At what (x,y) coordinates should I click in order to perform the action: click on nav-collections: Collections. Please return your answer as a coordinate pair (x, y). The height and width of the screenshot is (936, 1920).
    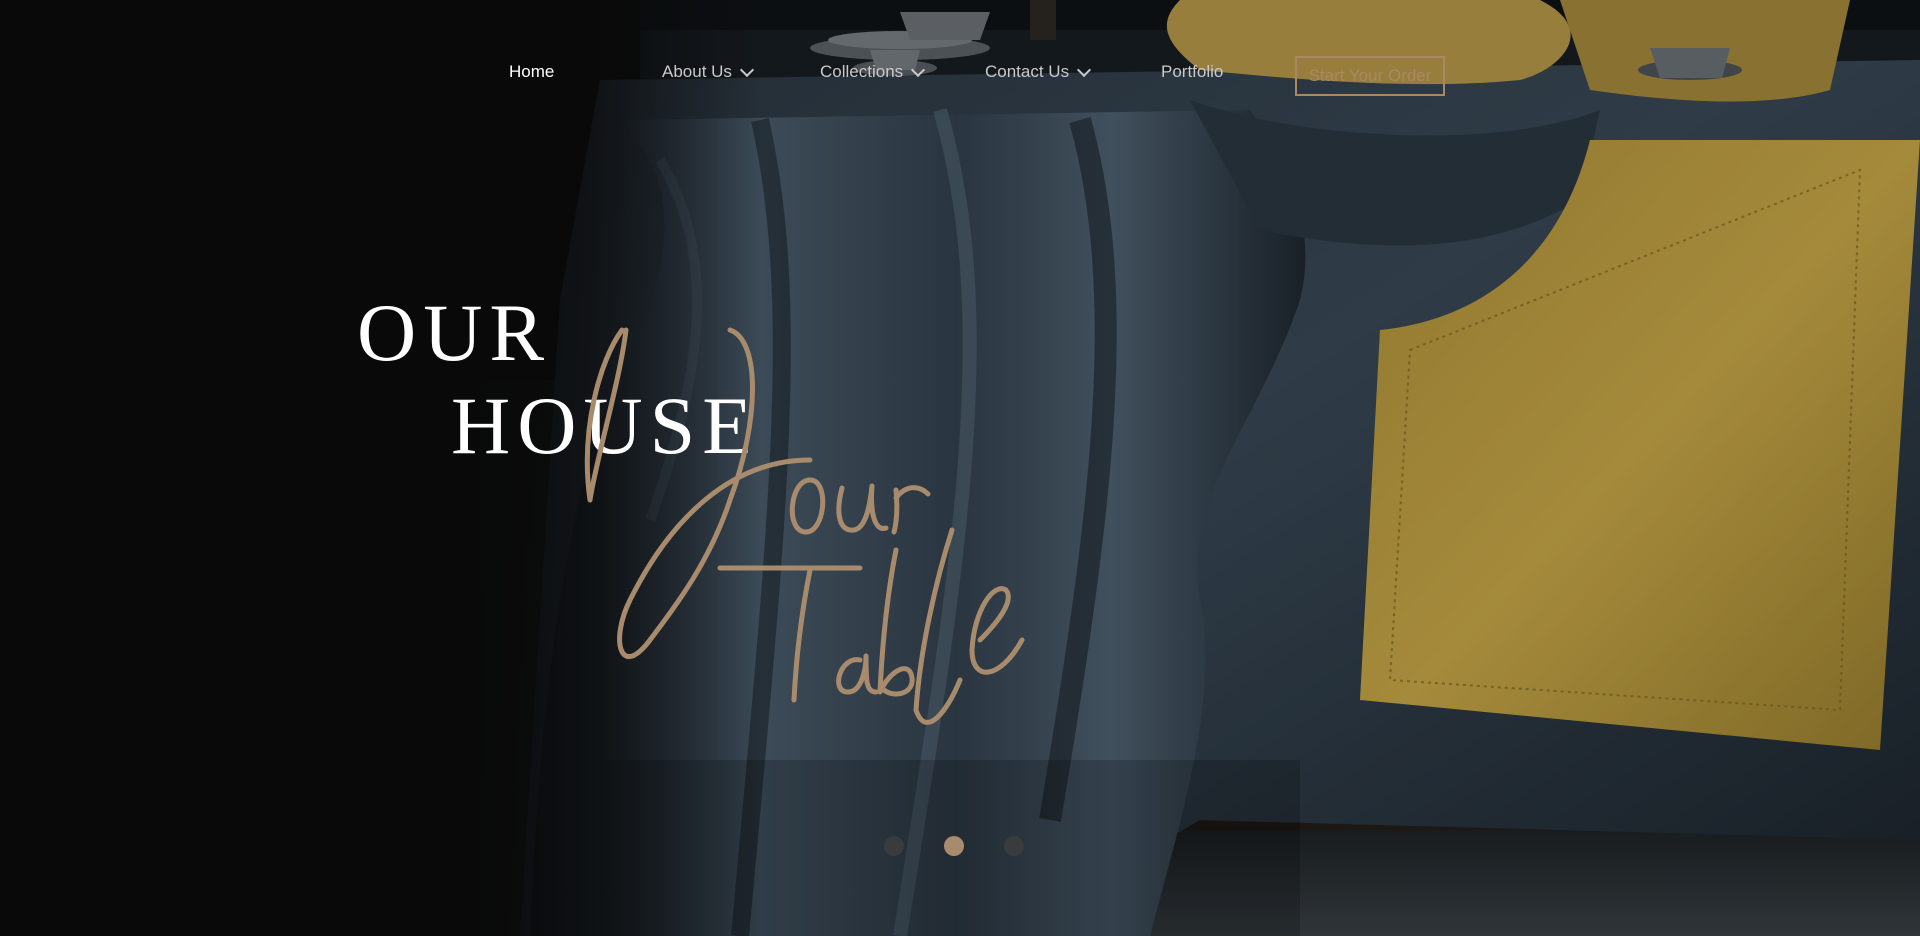
    Looking at the image, I should click on (873, 72).